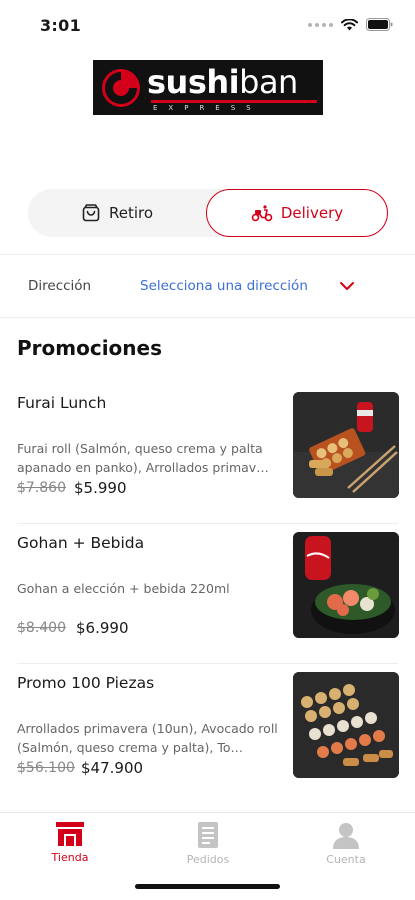 The height and width of the screenshot is (900, 415). What do you see at coordinates (207, 25) in the screenshot?
I see `status-bar: 3:01` at bounding box center [207, 25].